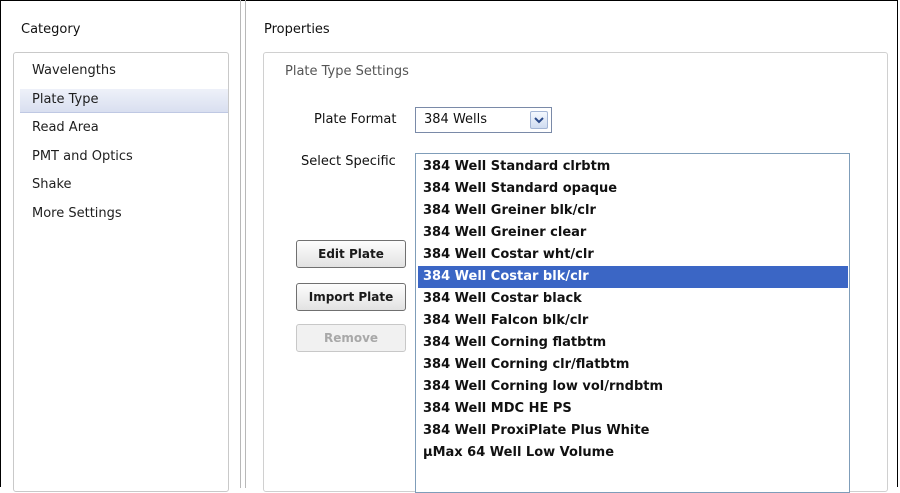 This screenshot has height=493, width=900. Describe the element at coordinates (124, 101) in the screenshot. I see `category-item-plate-type: Plate Type` at that location.